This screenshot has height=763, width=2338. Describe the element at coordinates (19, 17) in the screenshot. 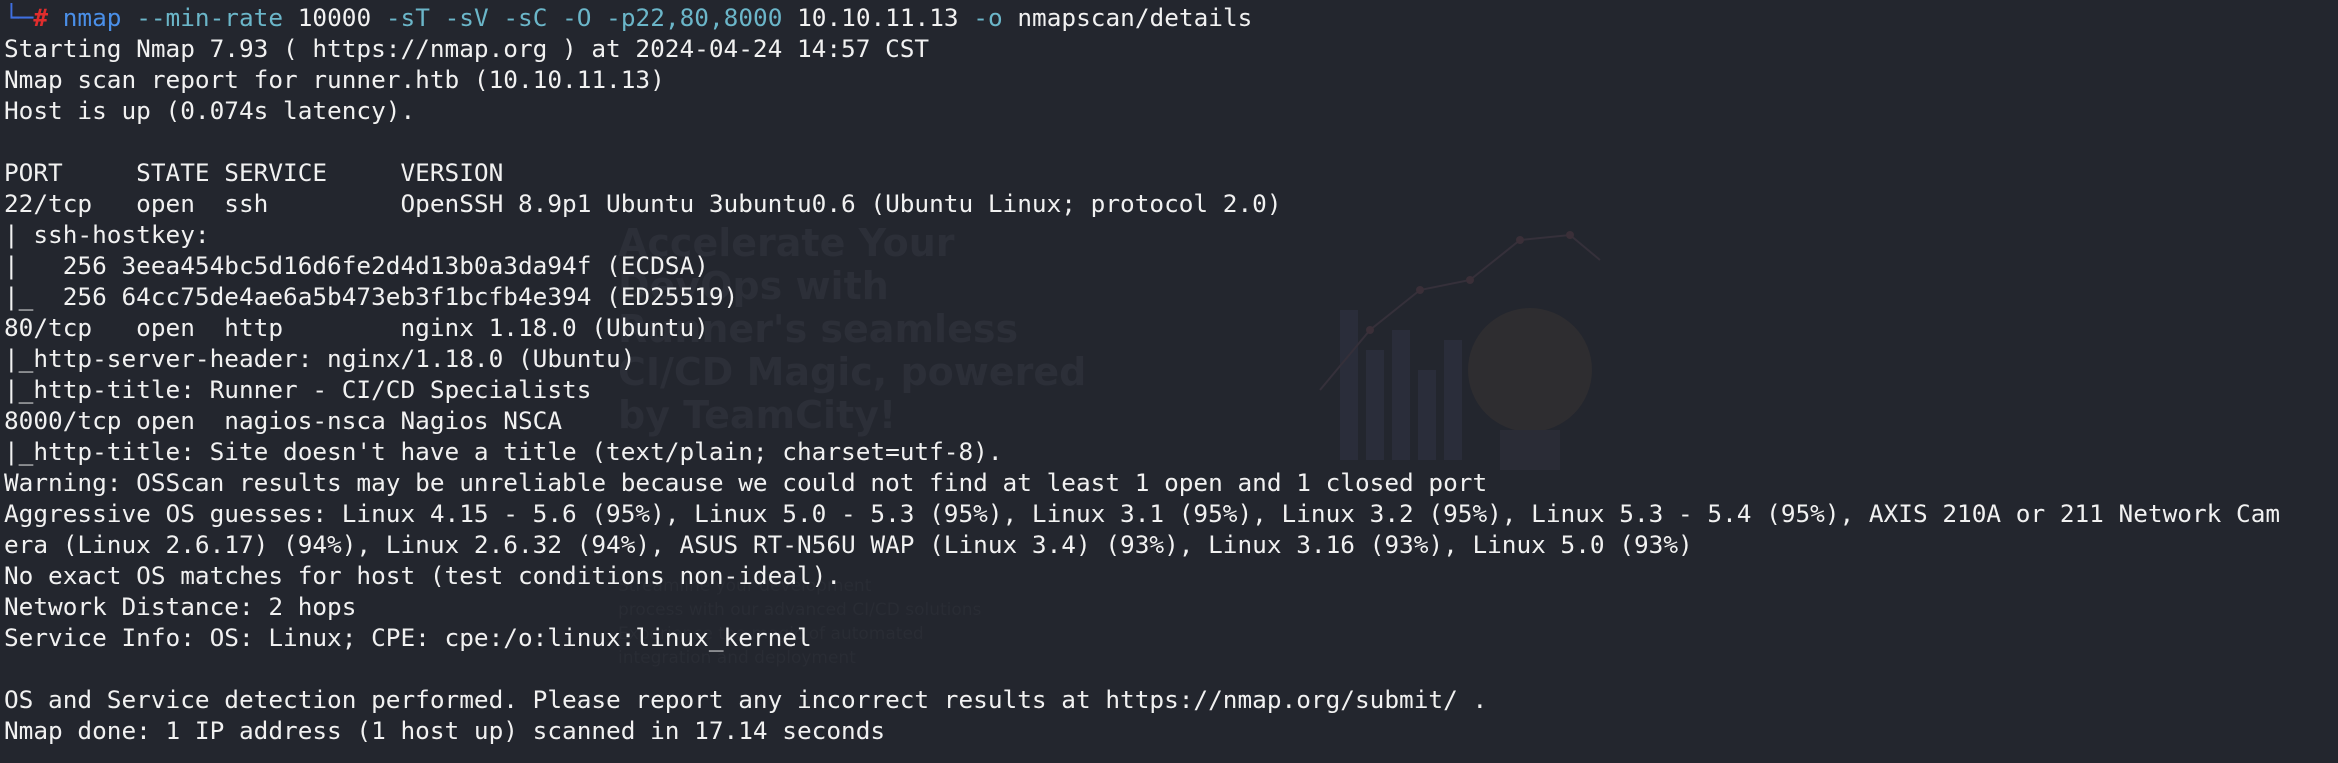

I see `prompt-corner: └─` at that location.